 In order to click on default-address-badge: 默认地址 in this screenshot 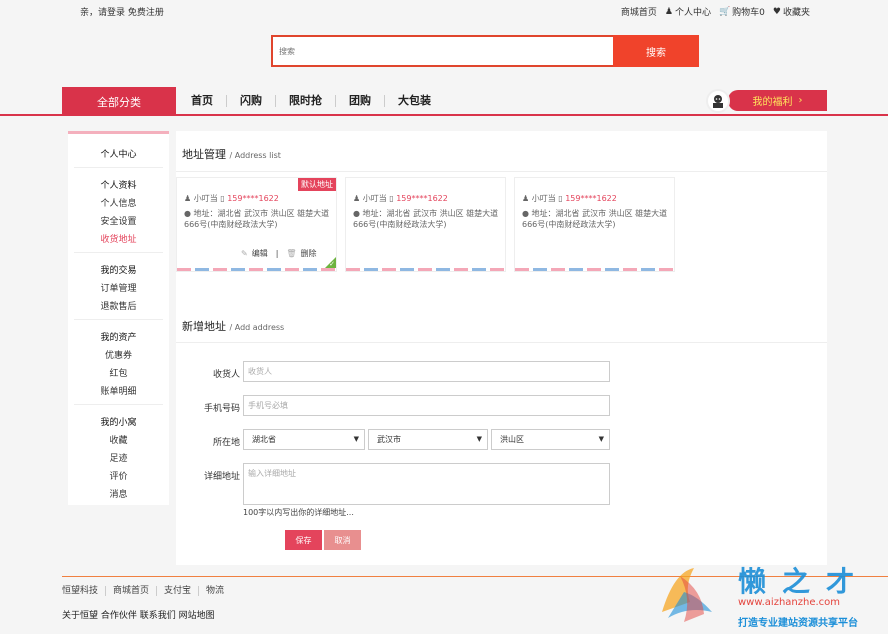, I will do `click(317, 184)`.